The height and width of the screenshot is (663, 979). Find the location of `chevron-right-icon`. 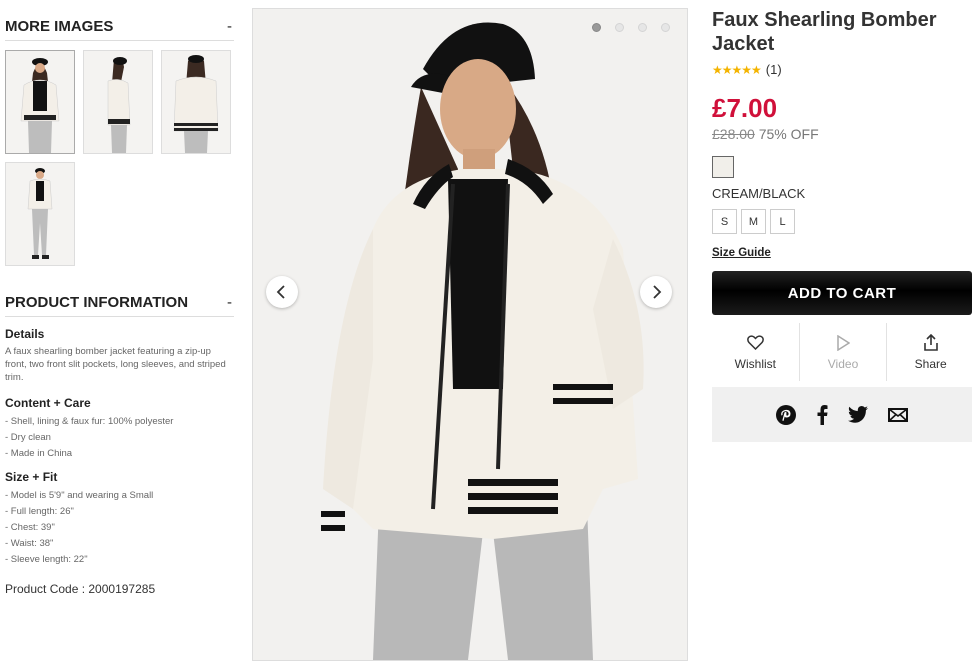

chevron-right-icon is located at coordinates (657, 292).